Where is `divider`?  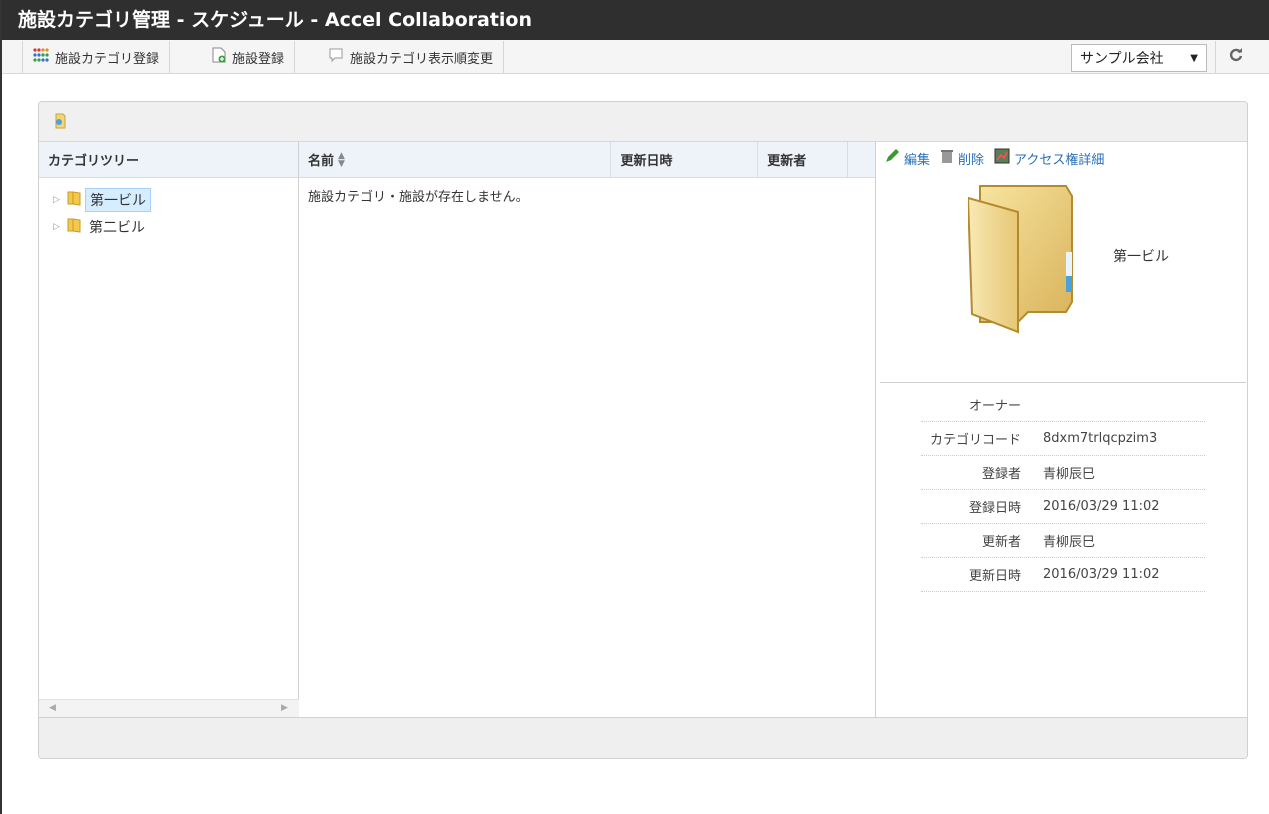
divider is located at coordinates (1063, 382).